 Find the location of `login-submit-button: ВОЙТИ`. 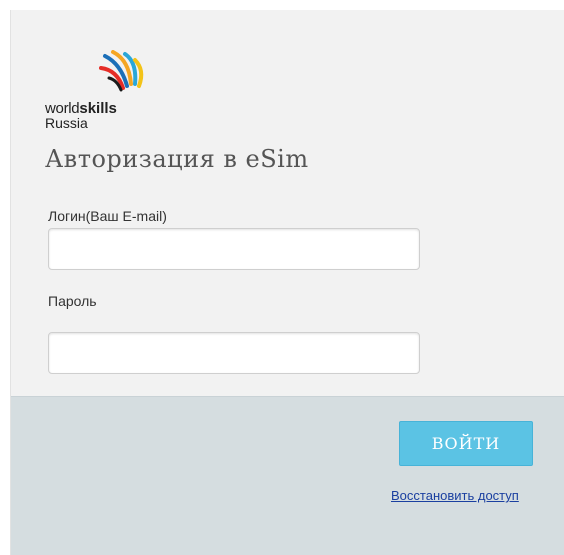

login-submit-button: ВОЙТИ is located at coordinates (466, 443).